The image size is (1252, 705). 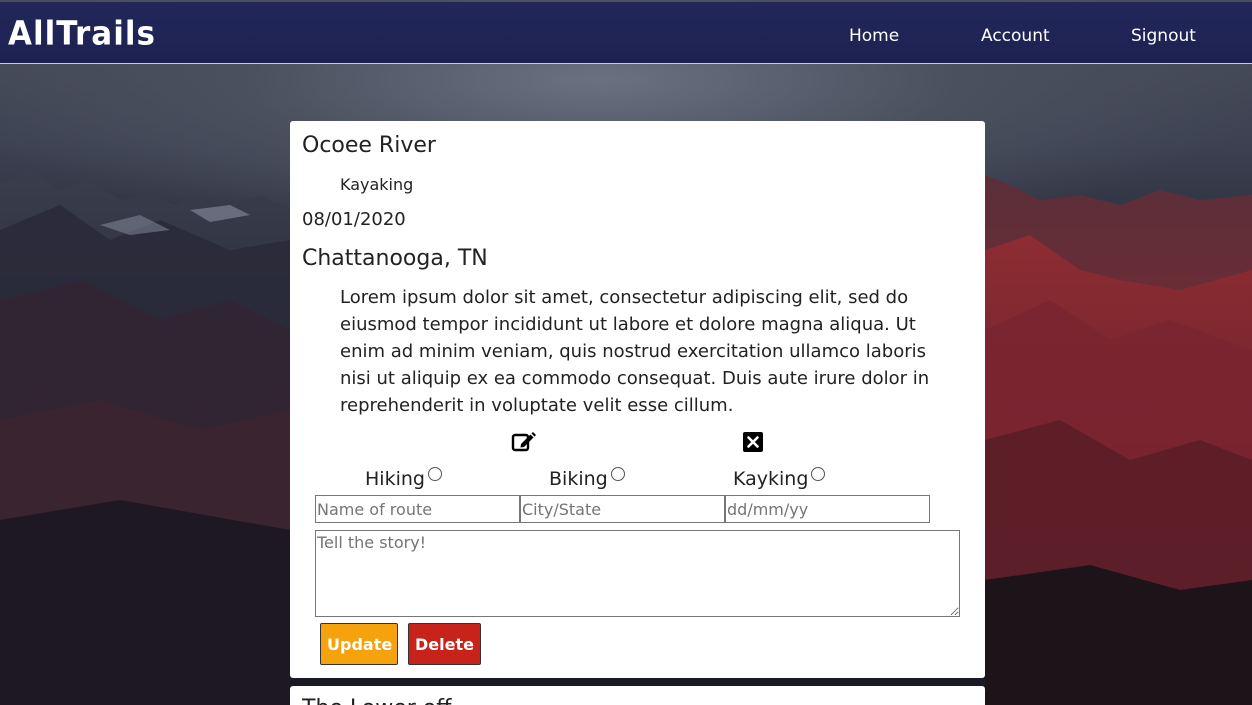 I want to click on story-textarea, so click(x=637, y=573).